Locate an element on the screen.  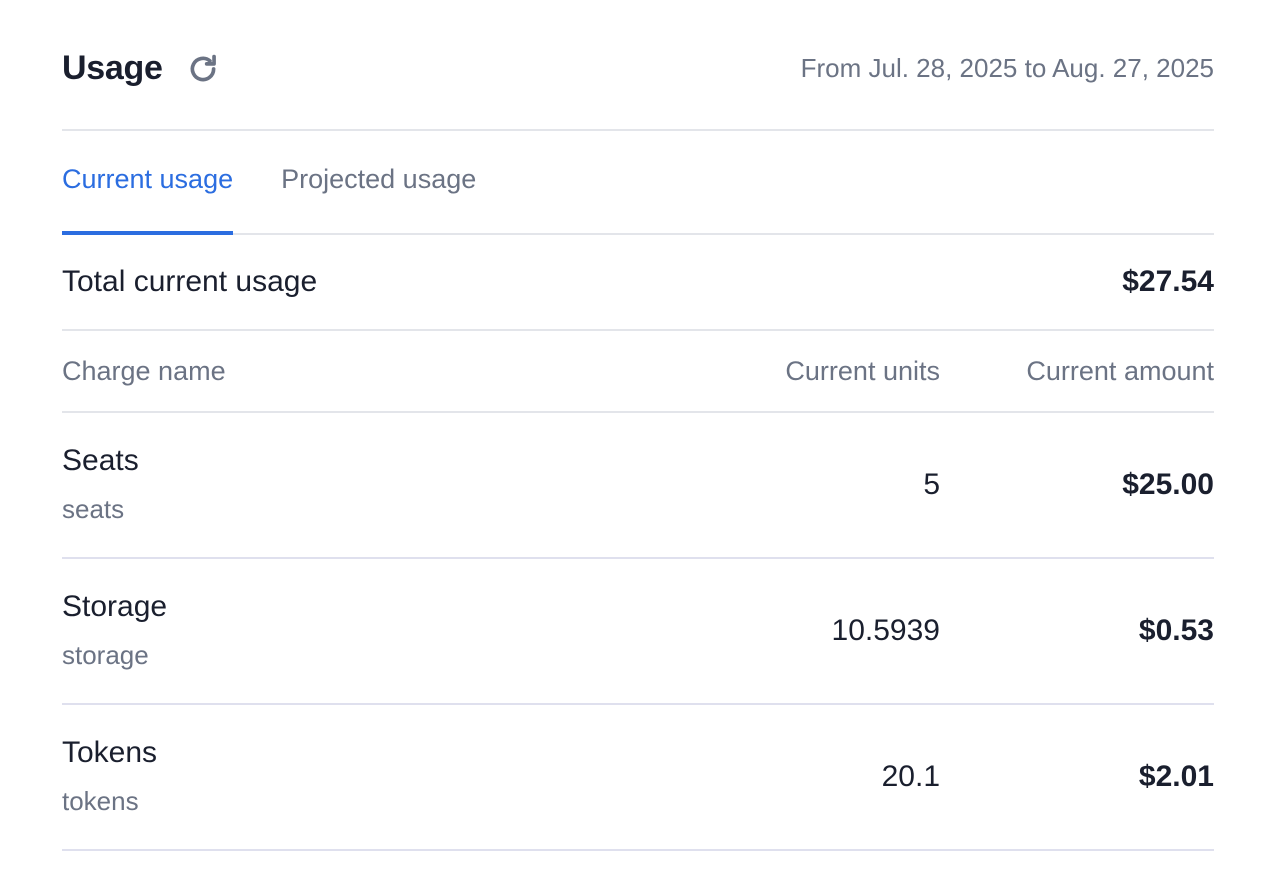
charge-units: 10.5939 is located at coordinates (885, 630).